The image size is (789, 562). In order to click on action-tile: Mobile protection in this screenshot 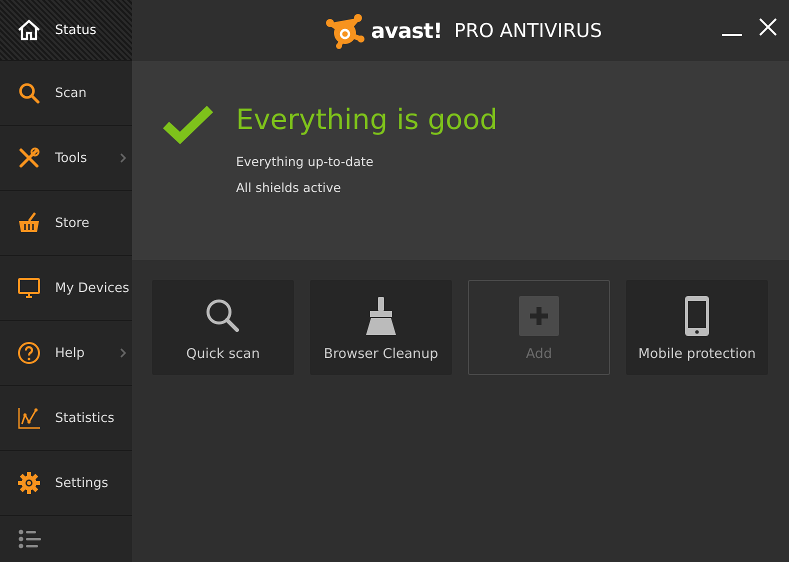, I will do `click(697, 327)`.